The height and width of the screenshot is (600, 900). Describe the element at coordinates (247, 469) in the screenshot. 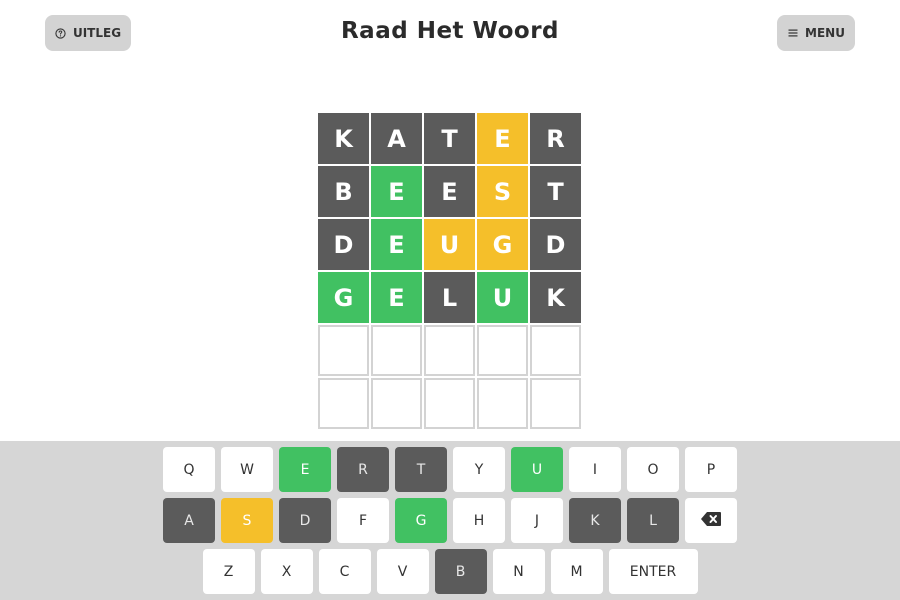

I see `key-w: W` at that location.